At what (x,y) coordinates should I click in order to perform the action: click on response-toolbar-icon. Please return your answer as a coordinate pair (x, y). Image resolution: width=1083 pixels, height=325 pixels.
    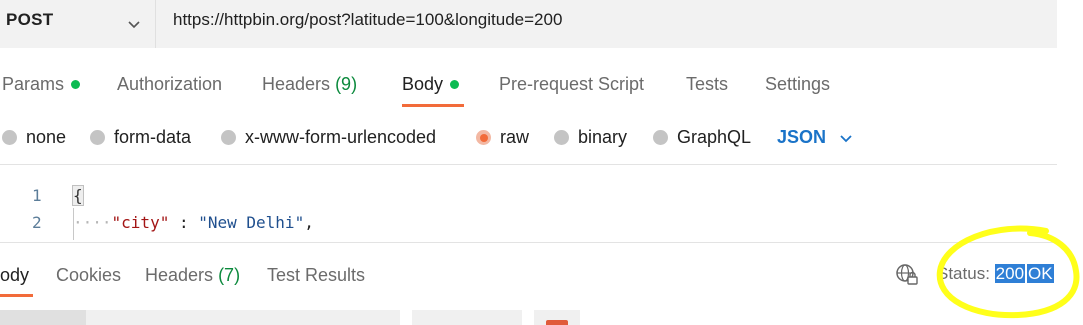
    Looking at the image, I should click on (557, 322).